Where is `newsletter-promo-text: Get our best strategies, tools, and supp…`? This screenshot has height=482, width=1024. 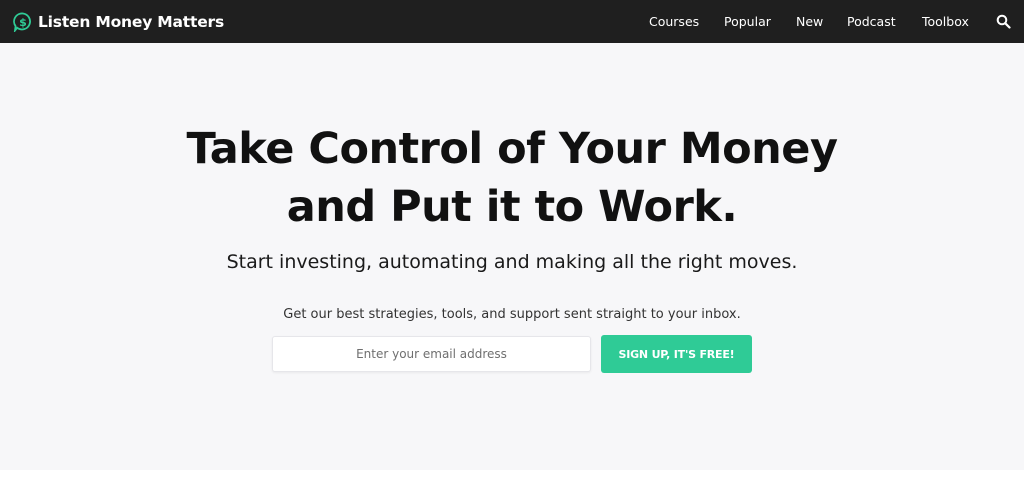 newsletter-promo-text: Get our best strategies, tools, and supp… is located at coordinates (512, 314).